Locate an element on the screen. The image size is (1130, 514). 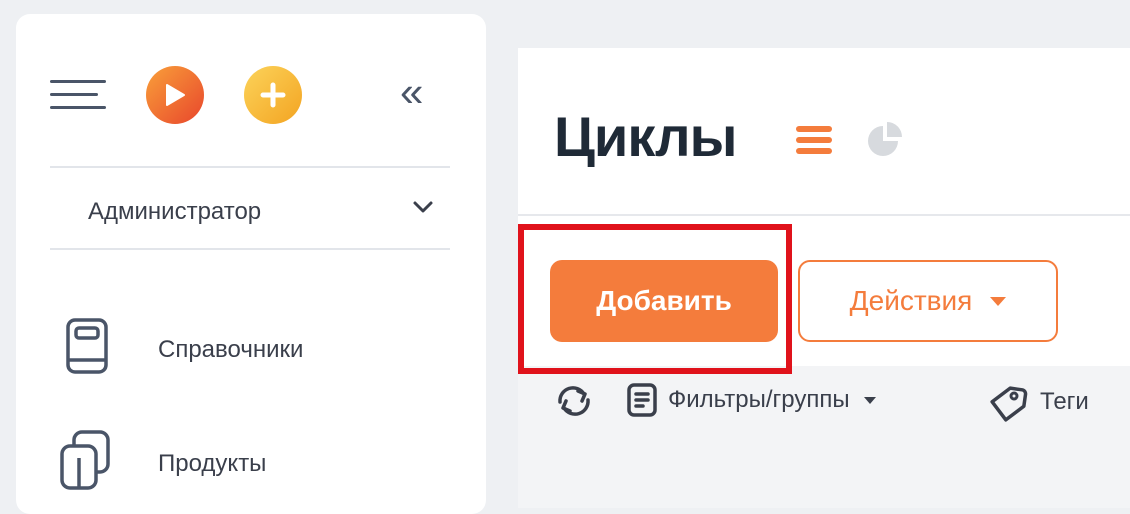
boxes-icon is located at coordinates (85, 460).